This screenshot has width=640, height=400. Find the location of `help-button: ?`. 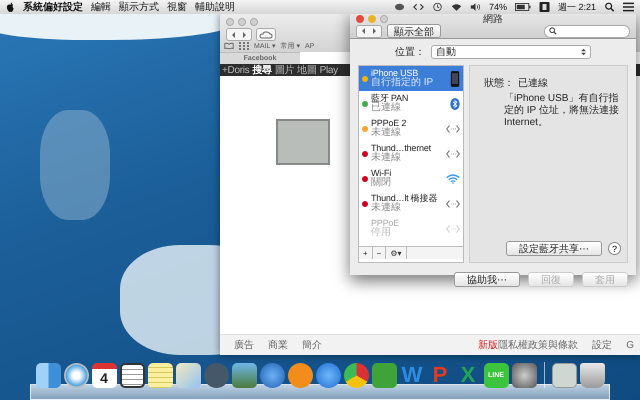

help-button: ? is located at coordinates (614, 248).